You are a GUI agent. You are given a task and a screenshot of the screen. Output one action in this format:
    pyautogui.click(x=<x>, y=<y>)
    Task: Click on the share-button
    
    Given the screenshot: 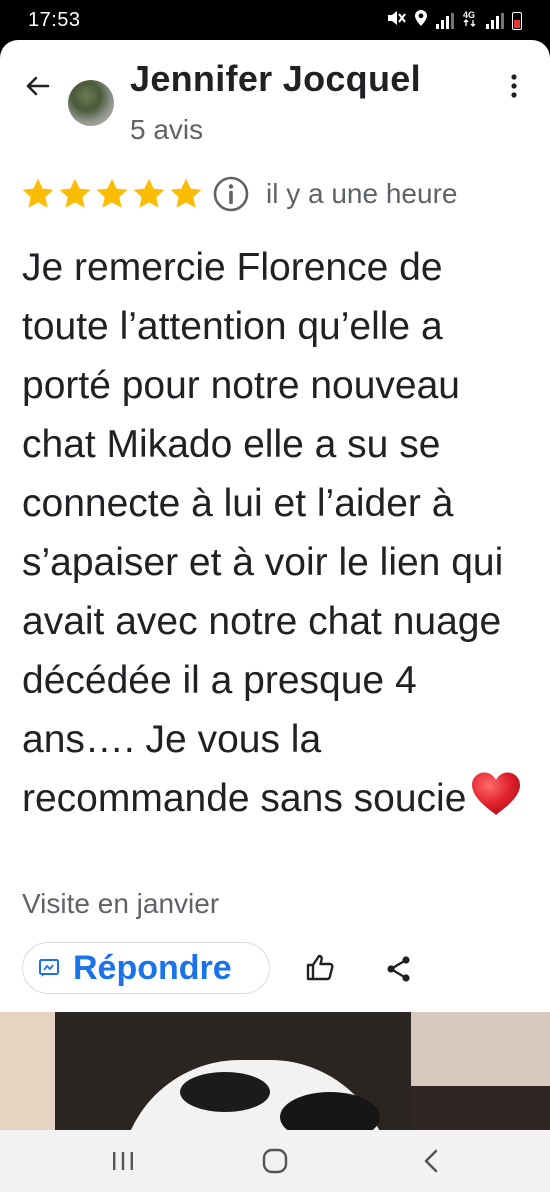 What is the action you would take?
    pyautogui.click(x=399, y=969)
    